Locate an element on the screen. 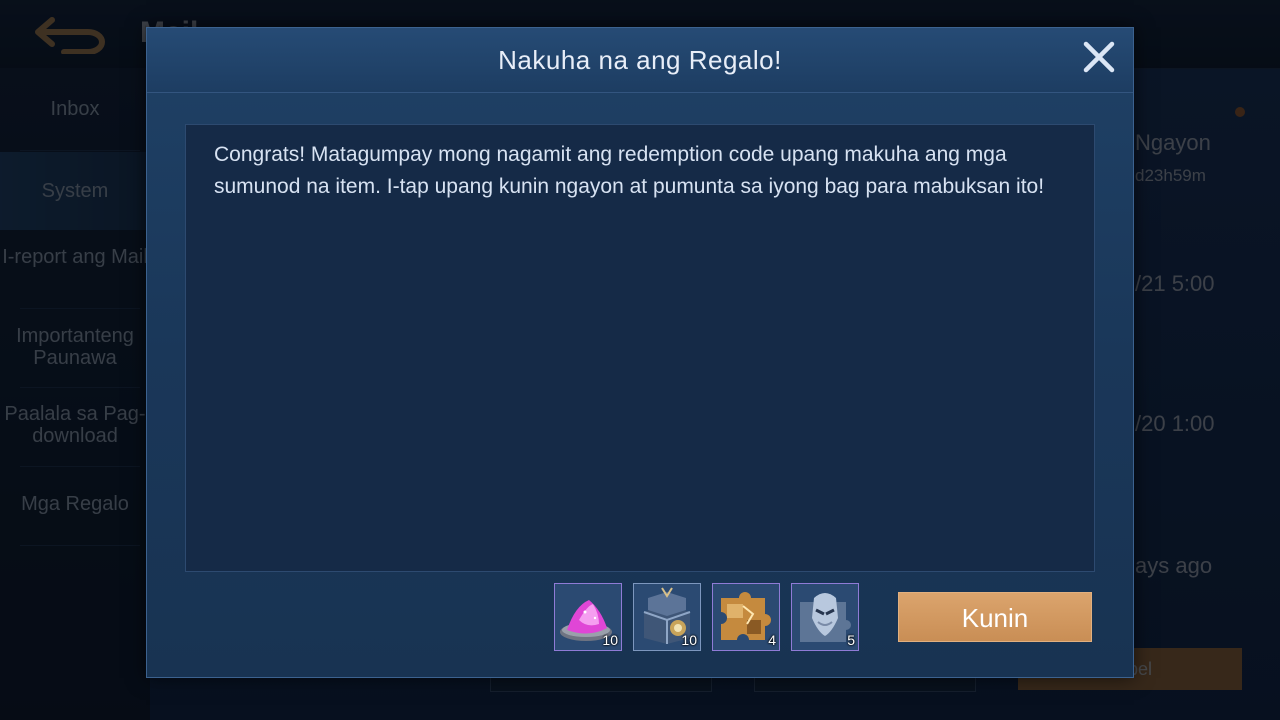 This screenshot has height=720, width=1280. dialog-header: Nakuha na ang Regalo! is located at coordinates (640, 60).